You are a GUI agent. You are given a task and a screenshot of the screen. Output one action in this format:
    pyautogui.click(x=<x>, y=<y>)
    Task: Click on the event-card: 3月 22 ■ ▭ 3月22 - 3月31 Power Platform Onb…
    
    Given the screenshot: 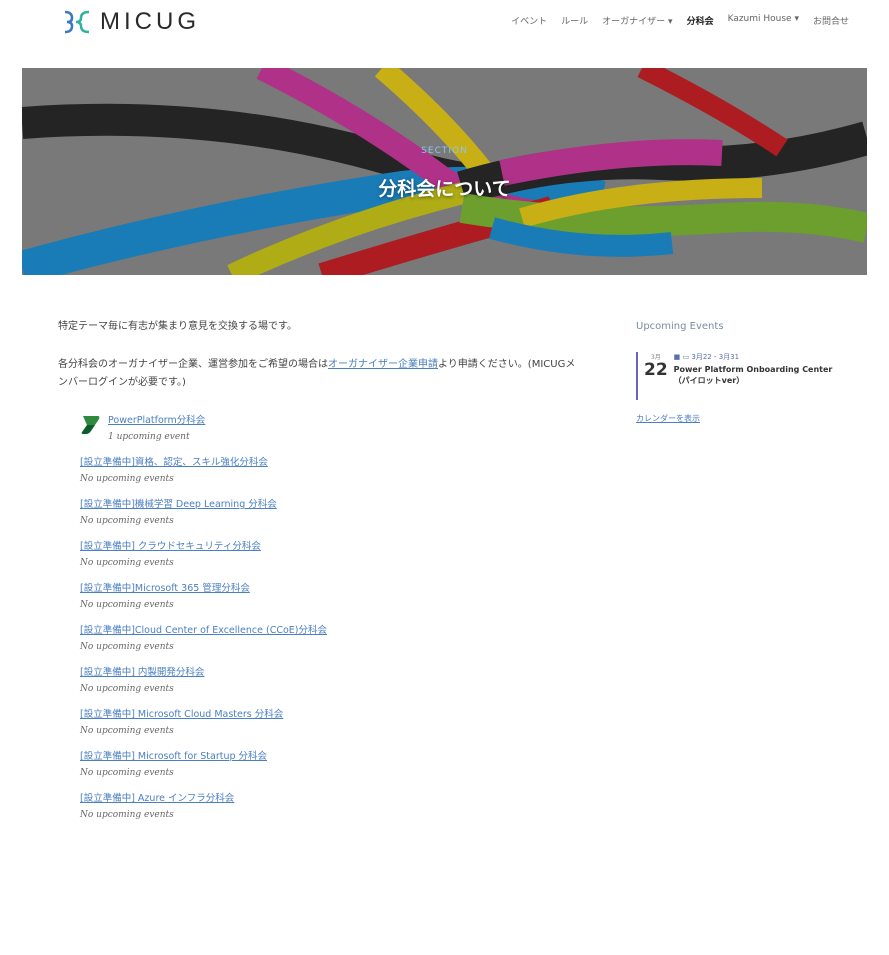 What is the action you would take?
    pyautogui.click(x=736, y=376)
    